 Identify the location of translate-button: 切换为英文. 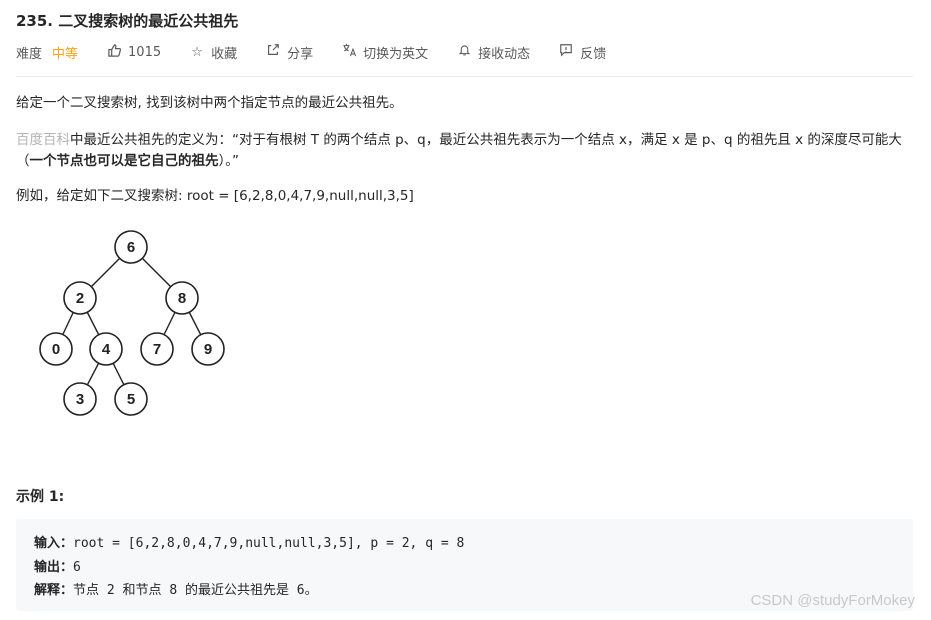
(384, 52).